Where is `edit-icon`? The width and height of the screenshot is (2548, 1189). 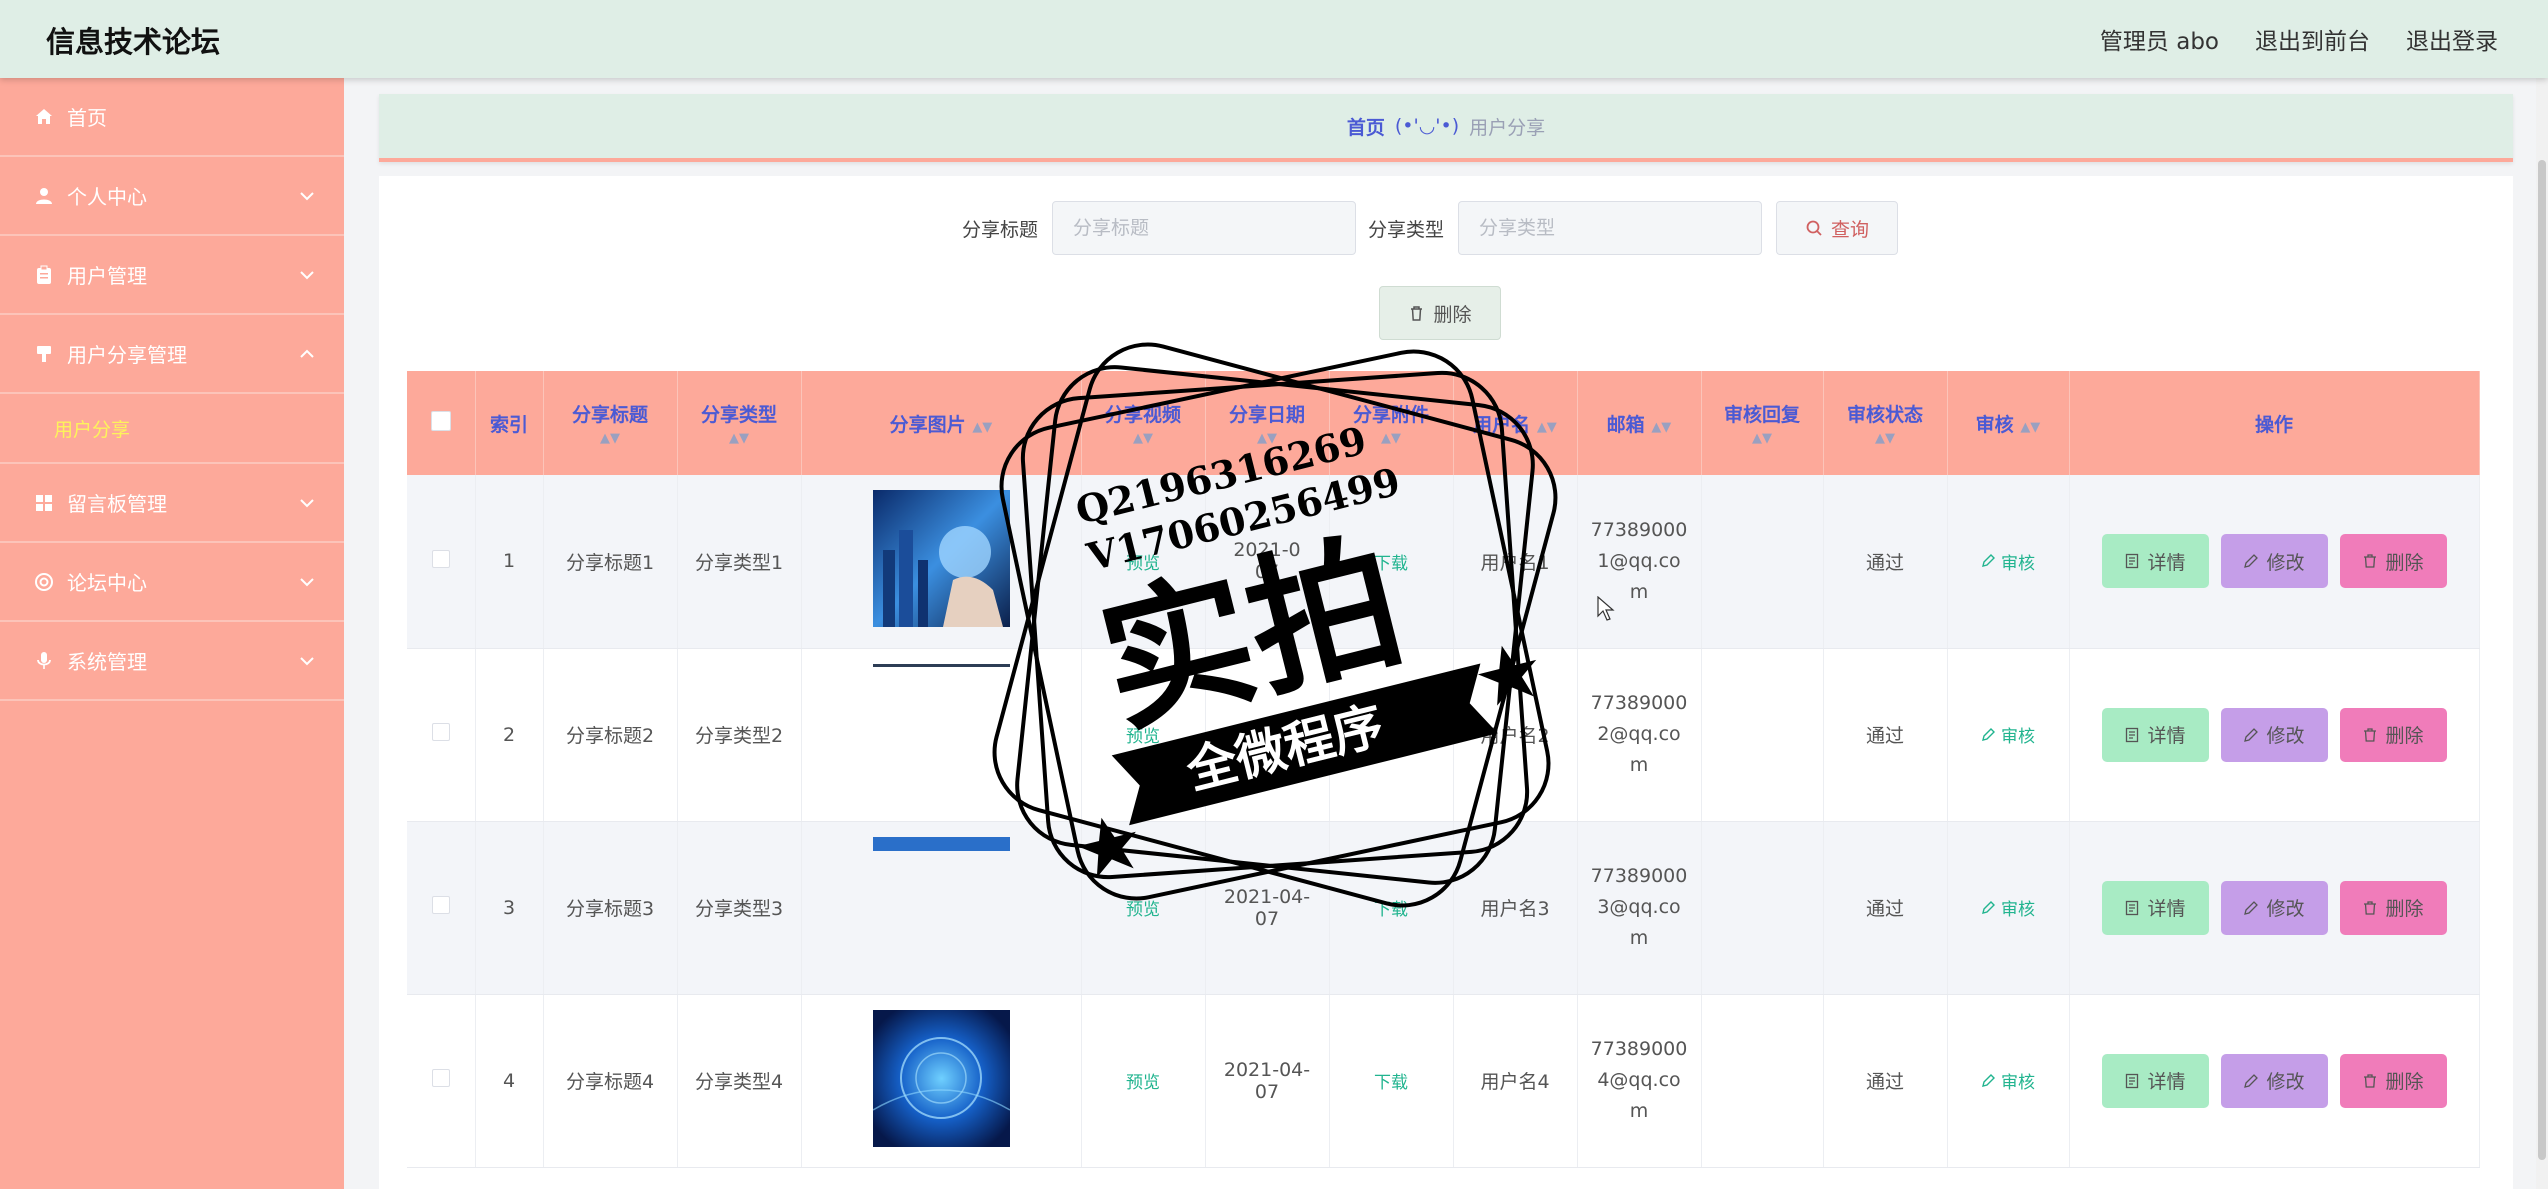
edit-icon is located at coordinates (2251, 907).